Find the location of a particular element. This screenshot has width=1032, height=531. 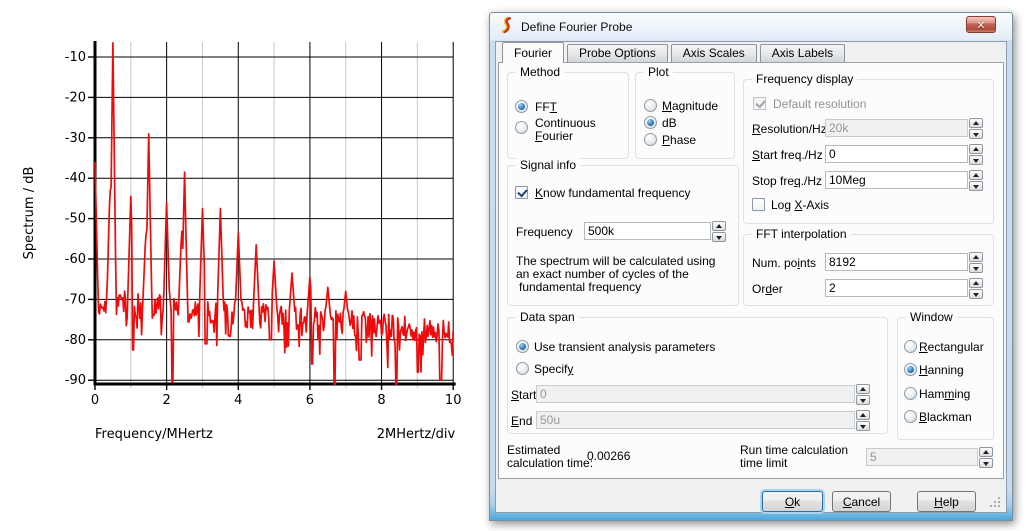

log-x-axis-label: Log X-Axis is located at coordinates (800, 205).